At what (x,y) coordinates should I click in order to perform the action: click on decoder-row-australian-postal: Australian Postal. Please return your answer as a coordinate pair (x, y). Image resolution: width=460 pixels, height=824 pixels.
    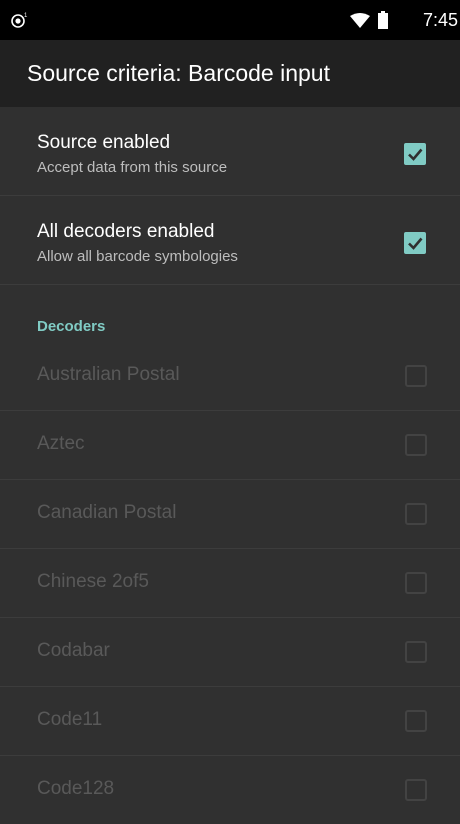
    Looking at the image, I should click on (230, 376).